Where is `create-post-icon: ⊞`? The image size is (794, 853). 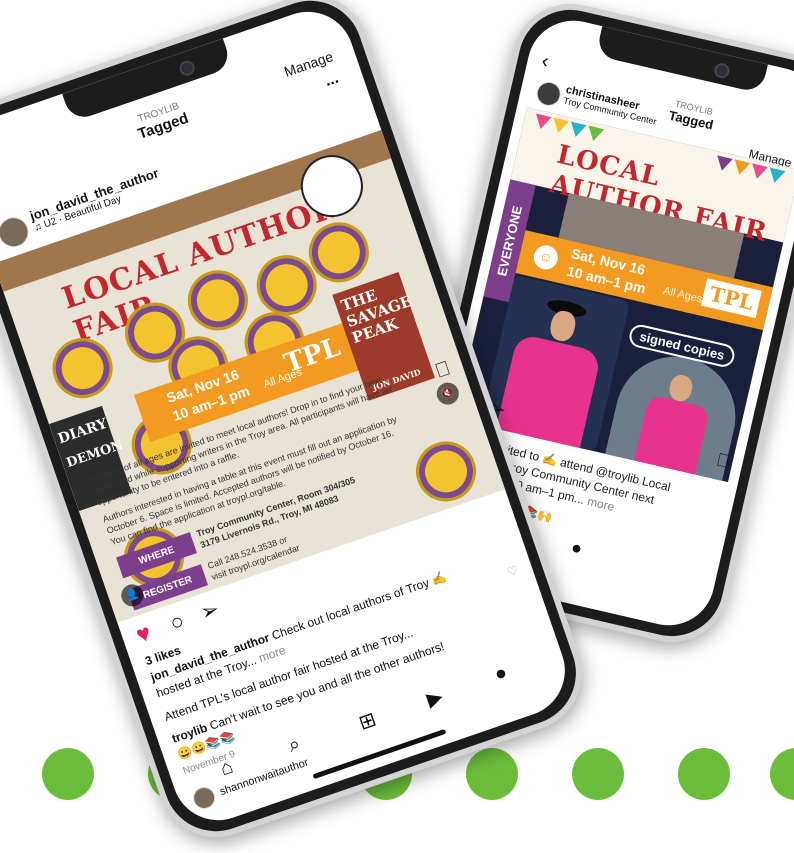 create-post-icon: ⊞ is located at coordinates (367, 721).